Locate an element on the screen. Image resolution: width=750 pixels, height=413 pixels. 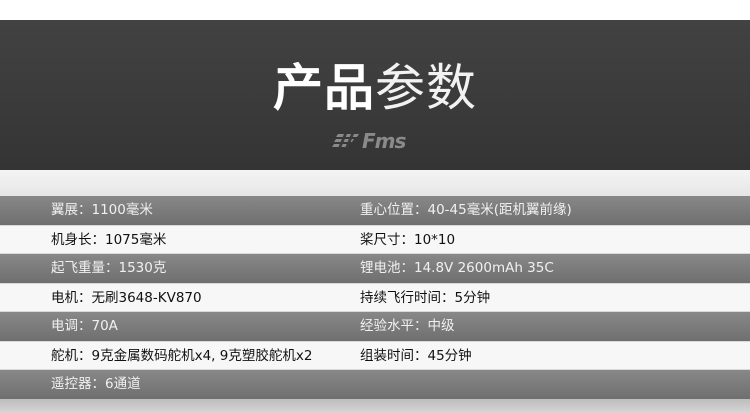
logo-text: Fms is located at coordinates (384, 141).